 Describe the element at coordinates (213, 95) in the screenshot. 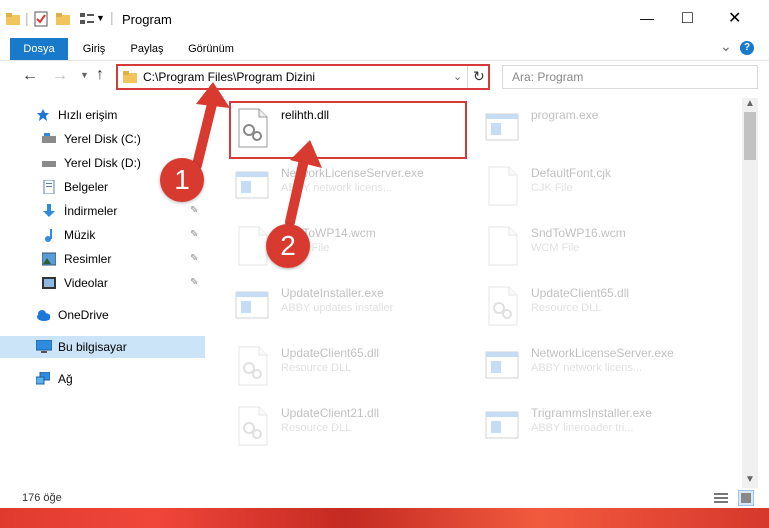

I see `arrow-one-head` at that location.